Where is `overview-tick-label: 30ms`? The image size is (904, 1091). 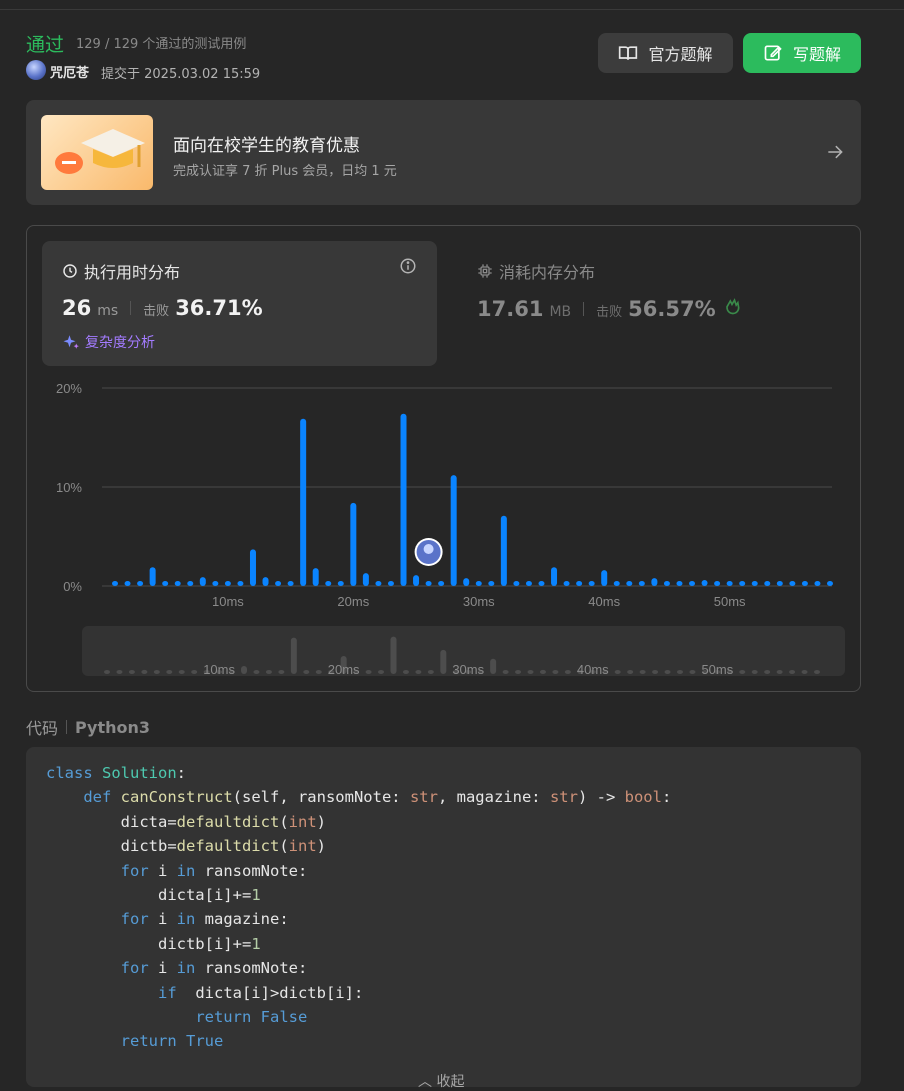 overview-tick-label: 30ms is located at coordinates (468, 669).